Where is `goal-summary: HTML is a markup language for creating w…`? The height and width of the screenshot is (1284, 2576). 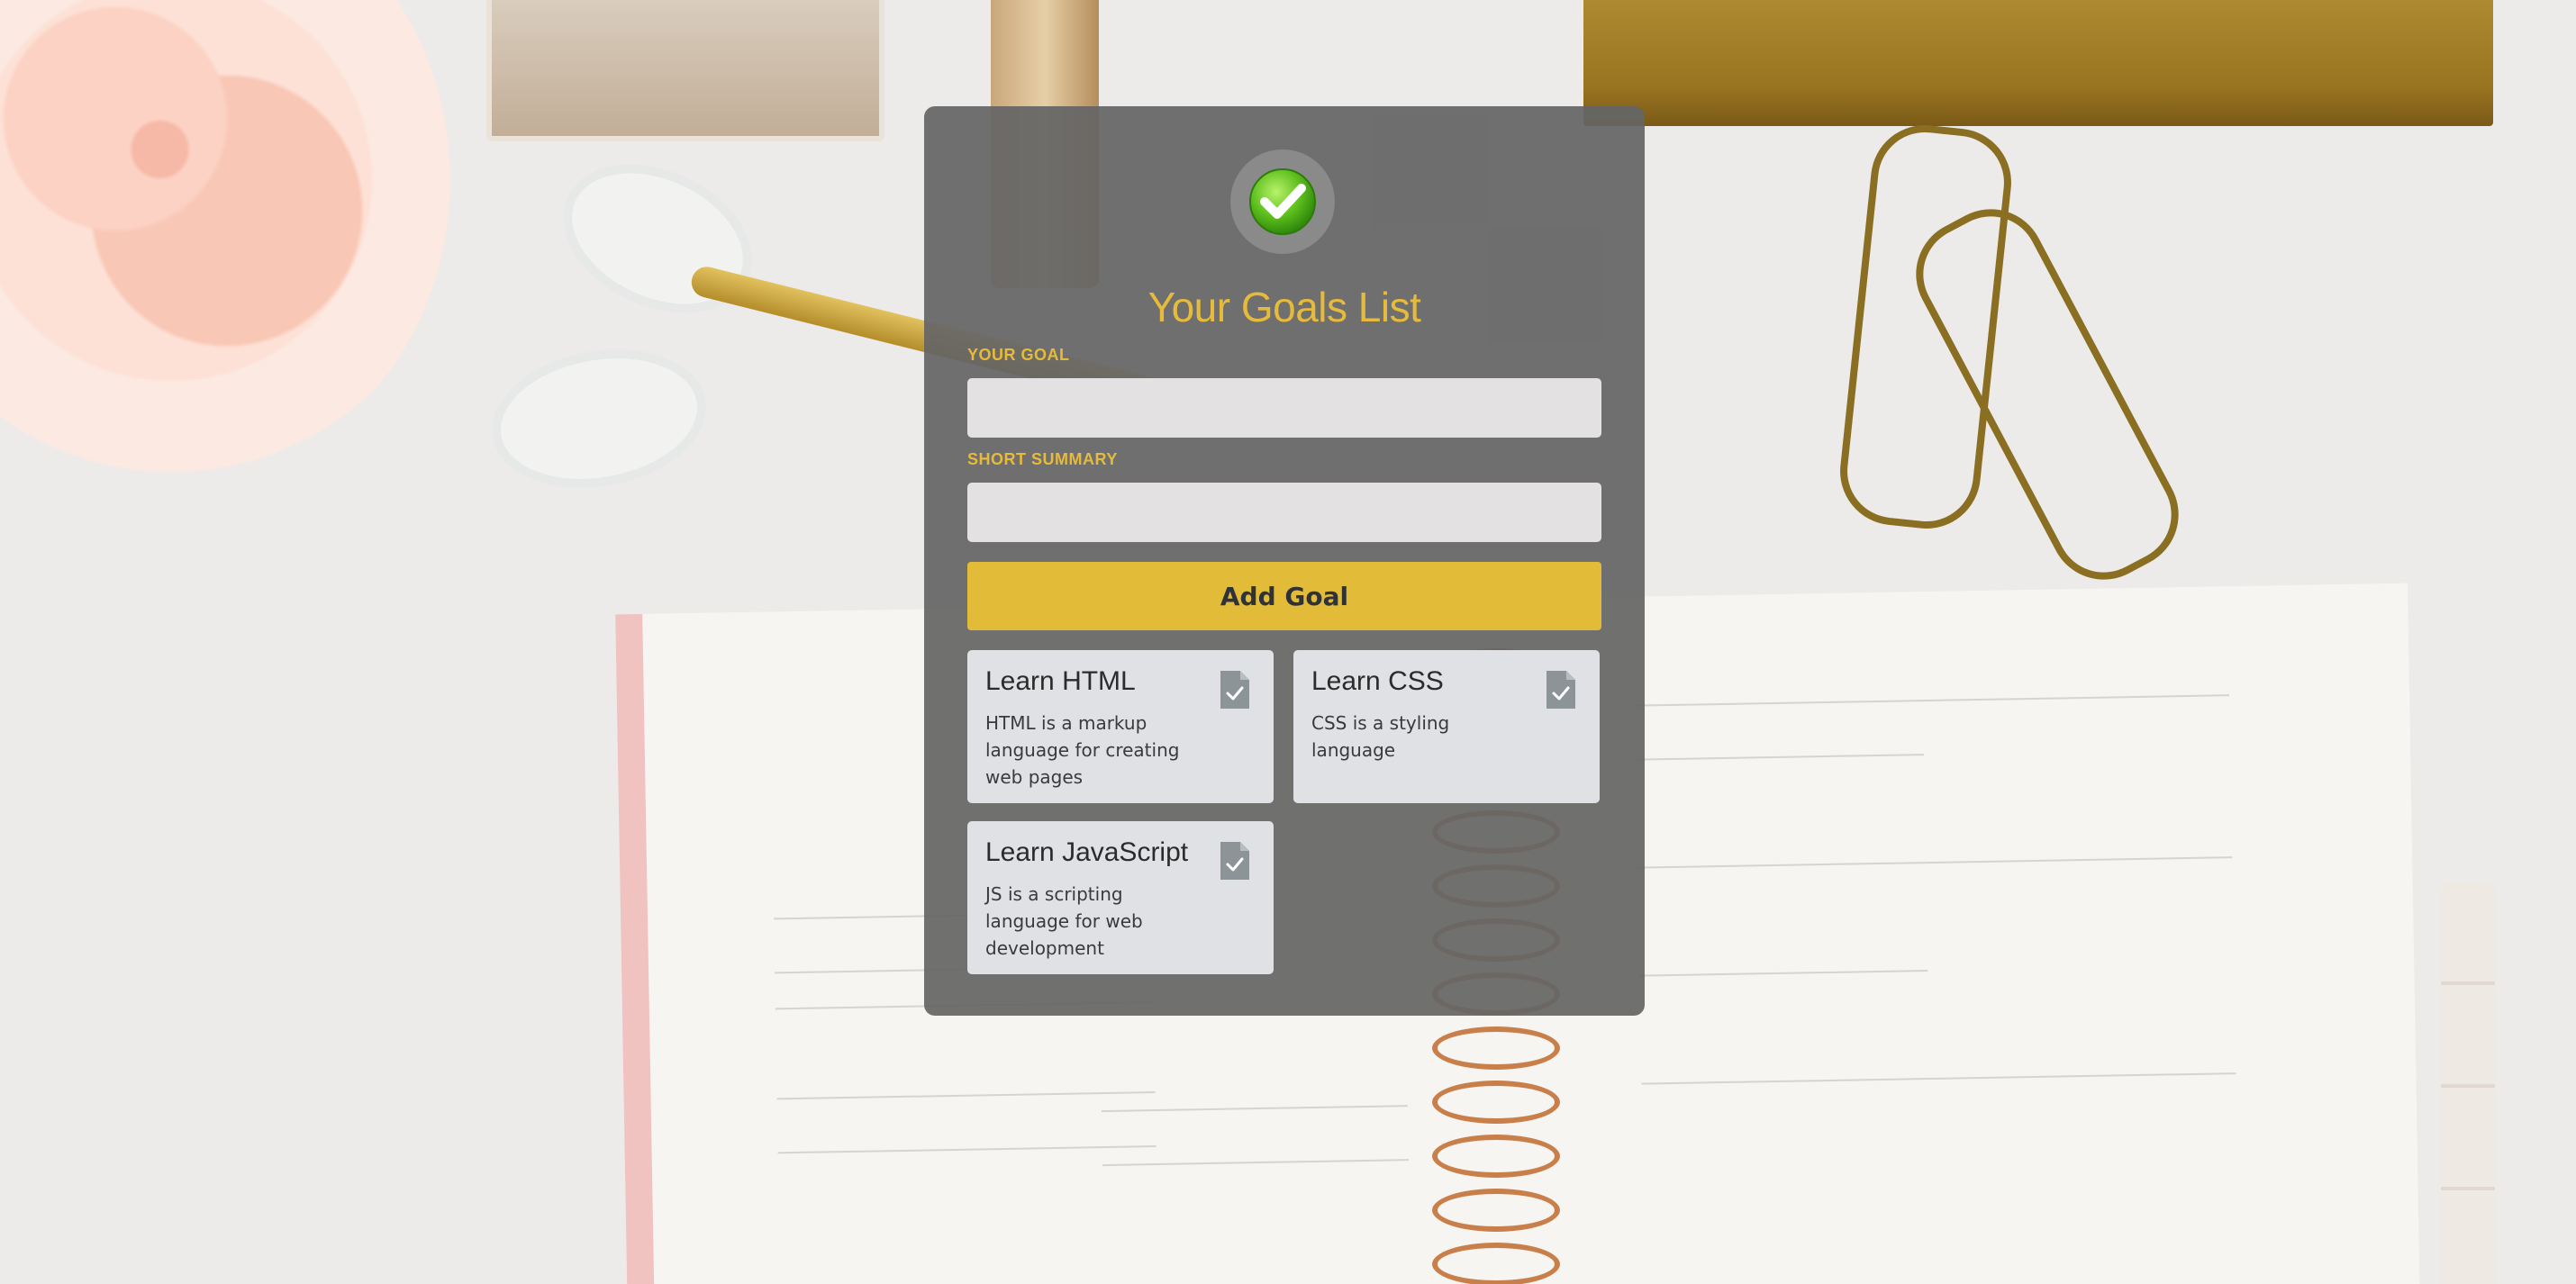 goal-summary: HTML is a markup language for creating w… is located at coordinates (1082, 750).